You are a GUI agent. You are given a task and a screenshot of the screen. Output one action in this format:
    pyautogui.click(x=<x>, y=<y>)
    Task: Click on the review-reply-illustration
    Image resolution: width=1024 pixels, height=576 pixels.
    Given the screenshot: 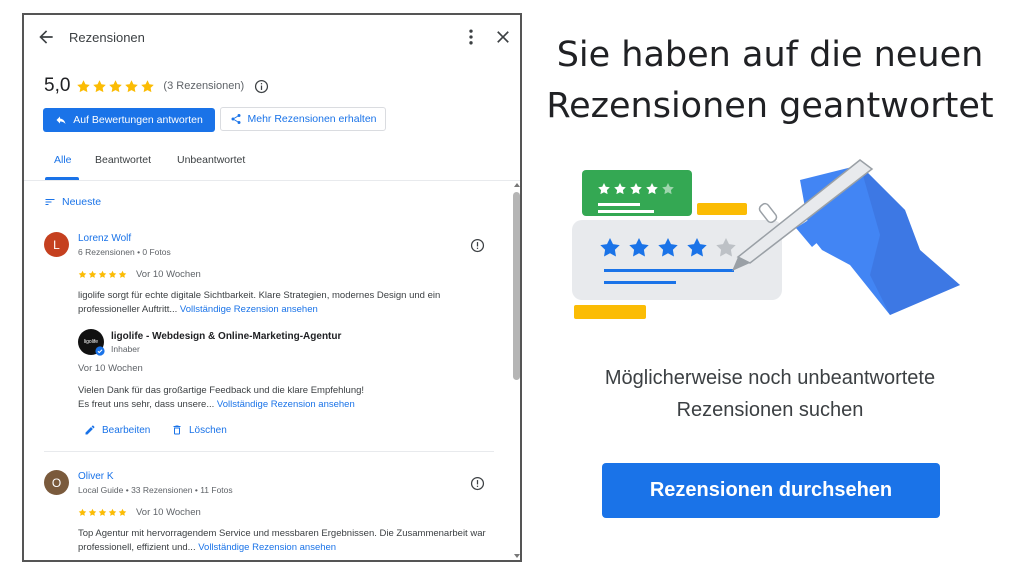 What is the action you would take?
    pyautogui.click(x=766, y=239)
    